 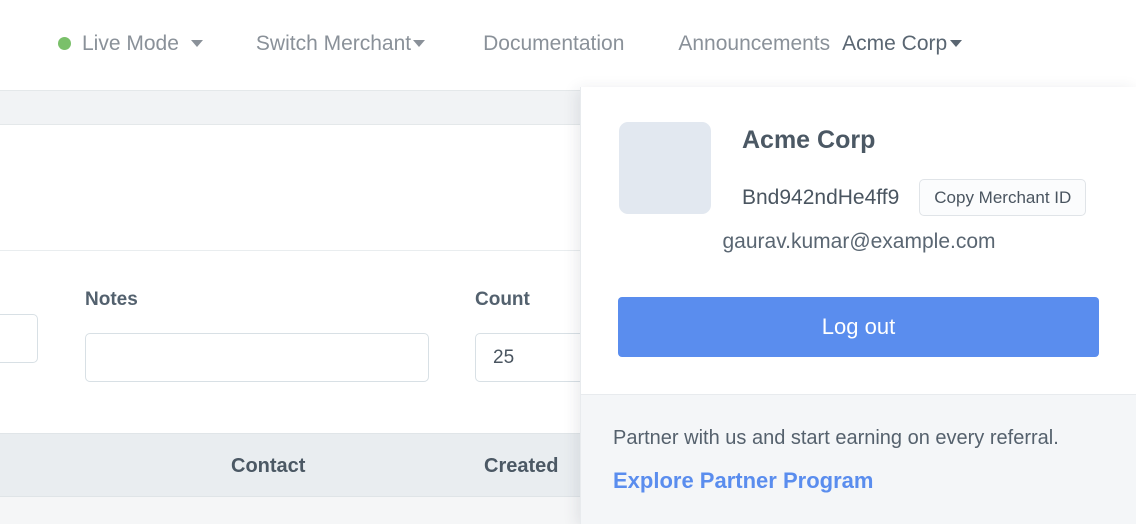 I want to click on explore-partner-program-link: Explore Partner Program, so click(x=743, y=481).